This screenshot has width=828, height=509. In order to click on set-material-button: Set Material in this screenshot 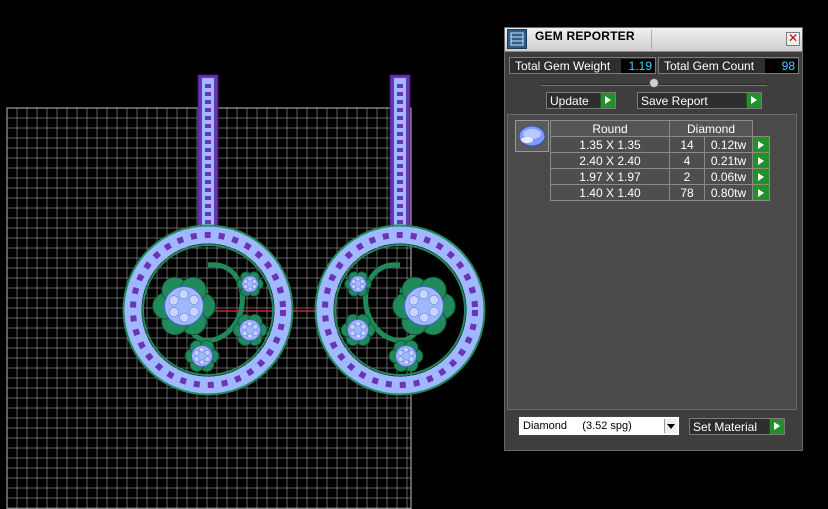, I will do `click(737, 426)`.